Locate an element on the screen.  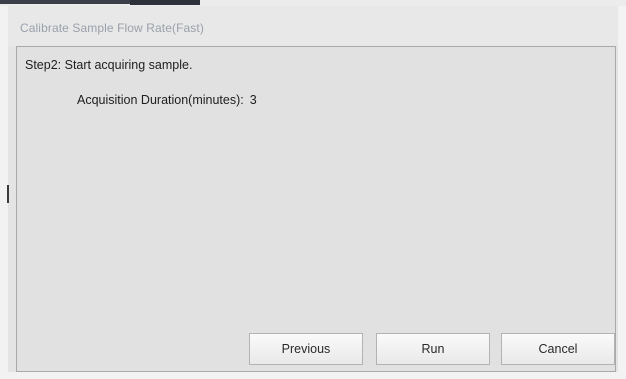
acquisition-duration-label: Acquisition Duration(minutes): is located at coordinates (160, 100).